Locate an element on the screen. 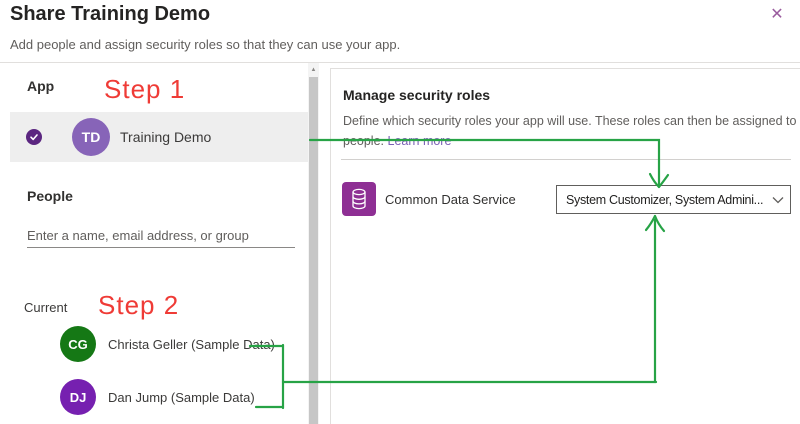 The height and width of the screenshot is (424, 800). left-panel-scrollbar: ▲ is located at coordinates (313, 243).